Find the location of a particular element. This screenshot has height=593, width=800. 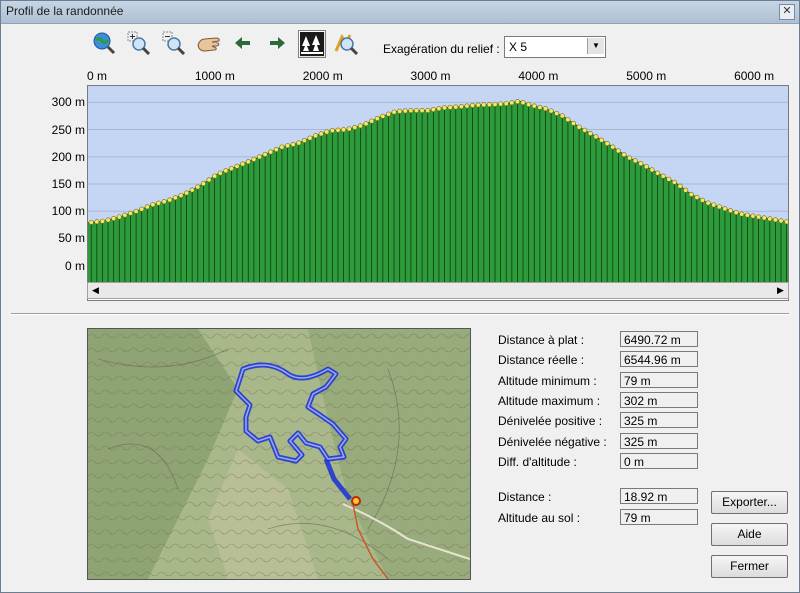

y-tick-label: 0 m is located at coordinates (74, 265).